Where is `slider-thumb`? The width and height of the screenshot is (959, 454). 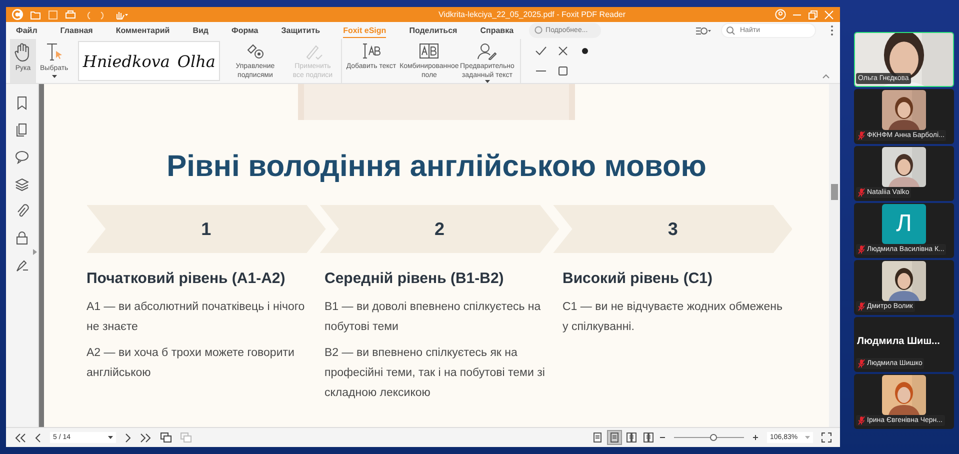 slider-thumb is located at coordinates (713, 437).